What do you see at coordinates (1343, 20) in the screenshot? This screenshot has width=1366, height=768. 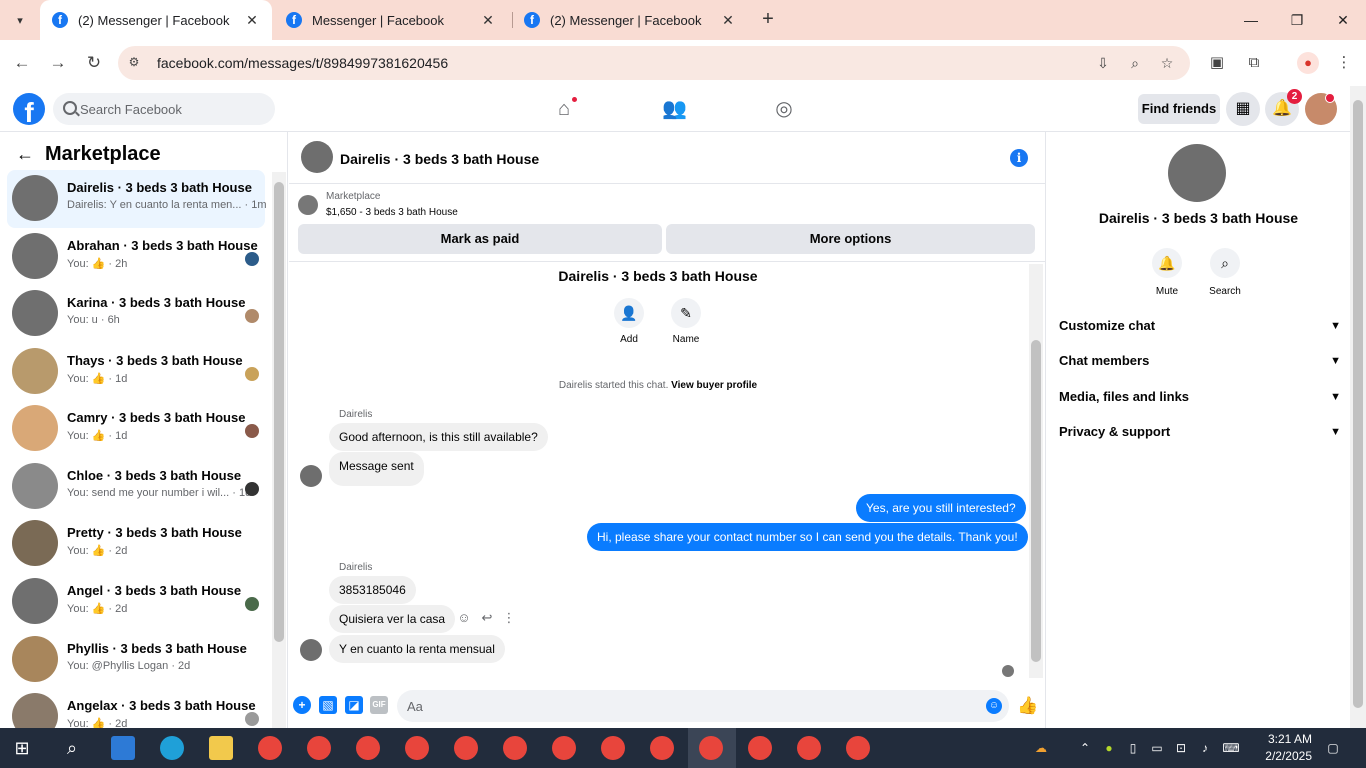 I see `close-window-icon: ✕` at bounding box center [1343, 20].